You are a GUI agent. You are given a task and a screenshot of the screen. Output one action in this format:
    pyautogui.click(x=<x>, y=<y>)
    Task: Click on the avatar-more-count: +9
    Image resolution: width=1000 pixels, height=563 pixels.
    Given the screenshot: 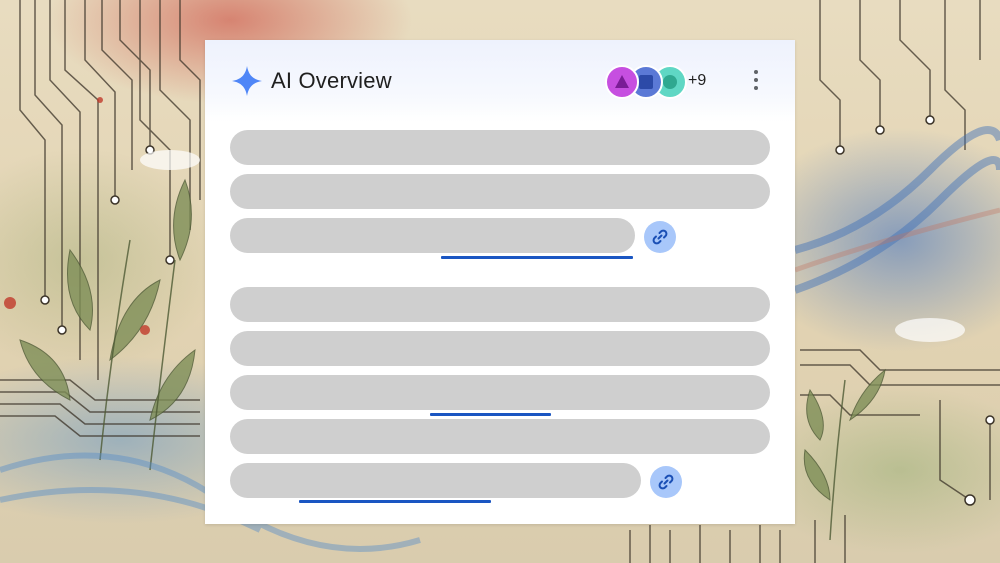 What is the action you would take?
    pyautogui.click(x=697, y=81)
    